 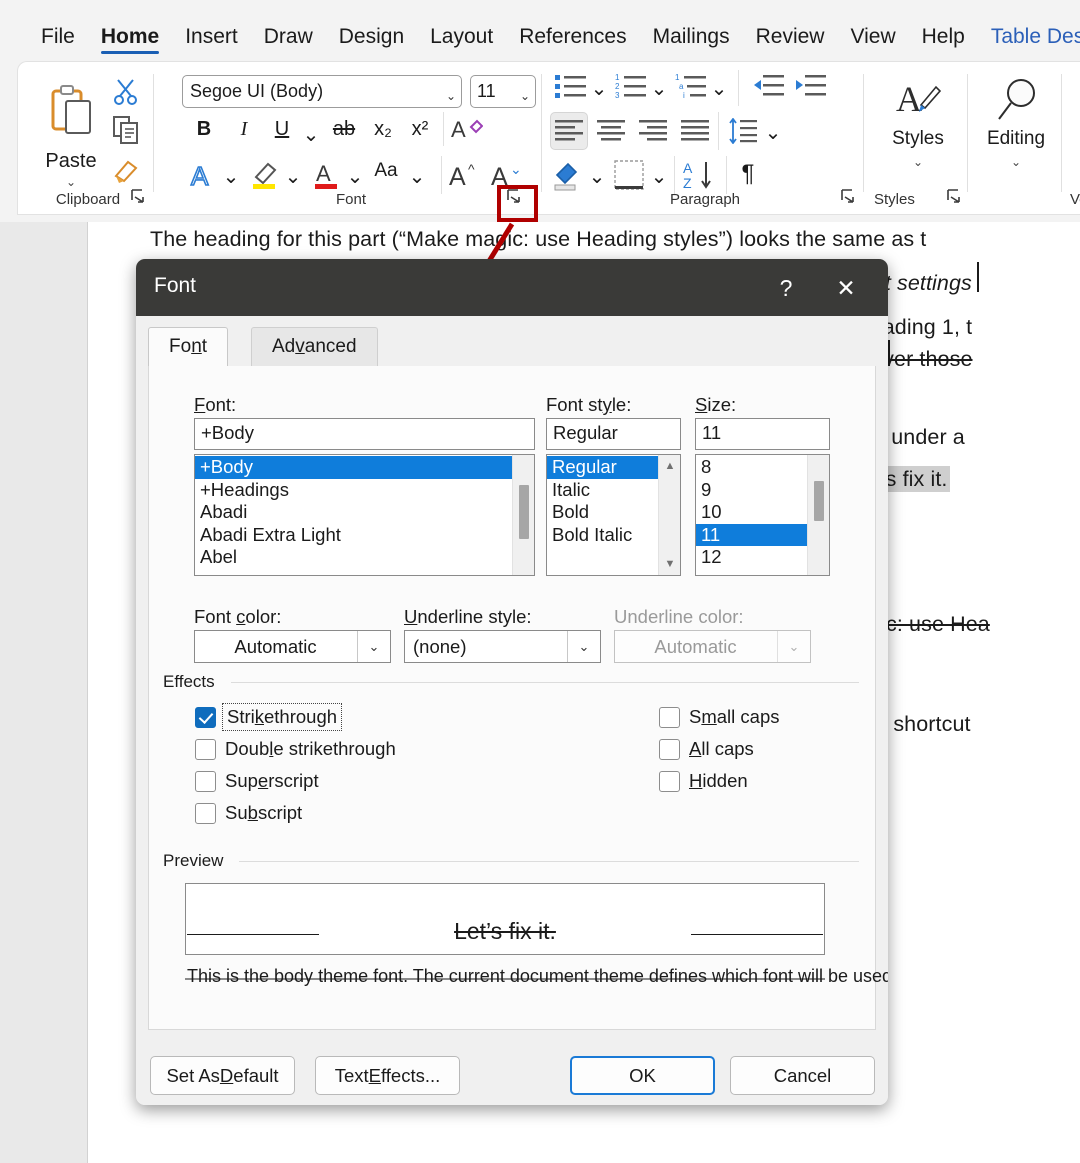 What do you see at coordinates (71, 111) in the screenshot?
I see `paste-button` at bounding box center [71, 111].